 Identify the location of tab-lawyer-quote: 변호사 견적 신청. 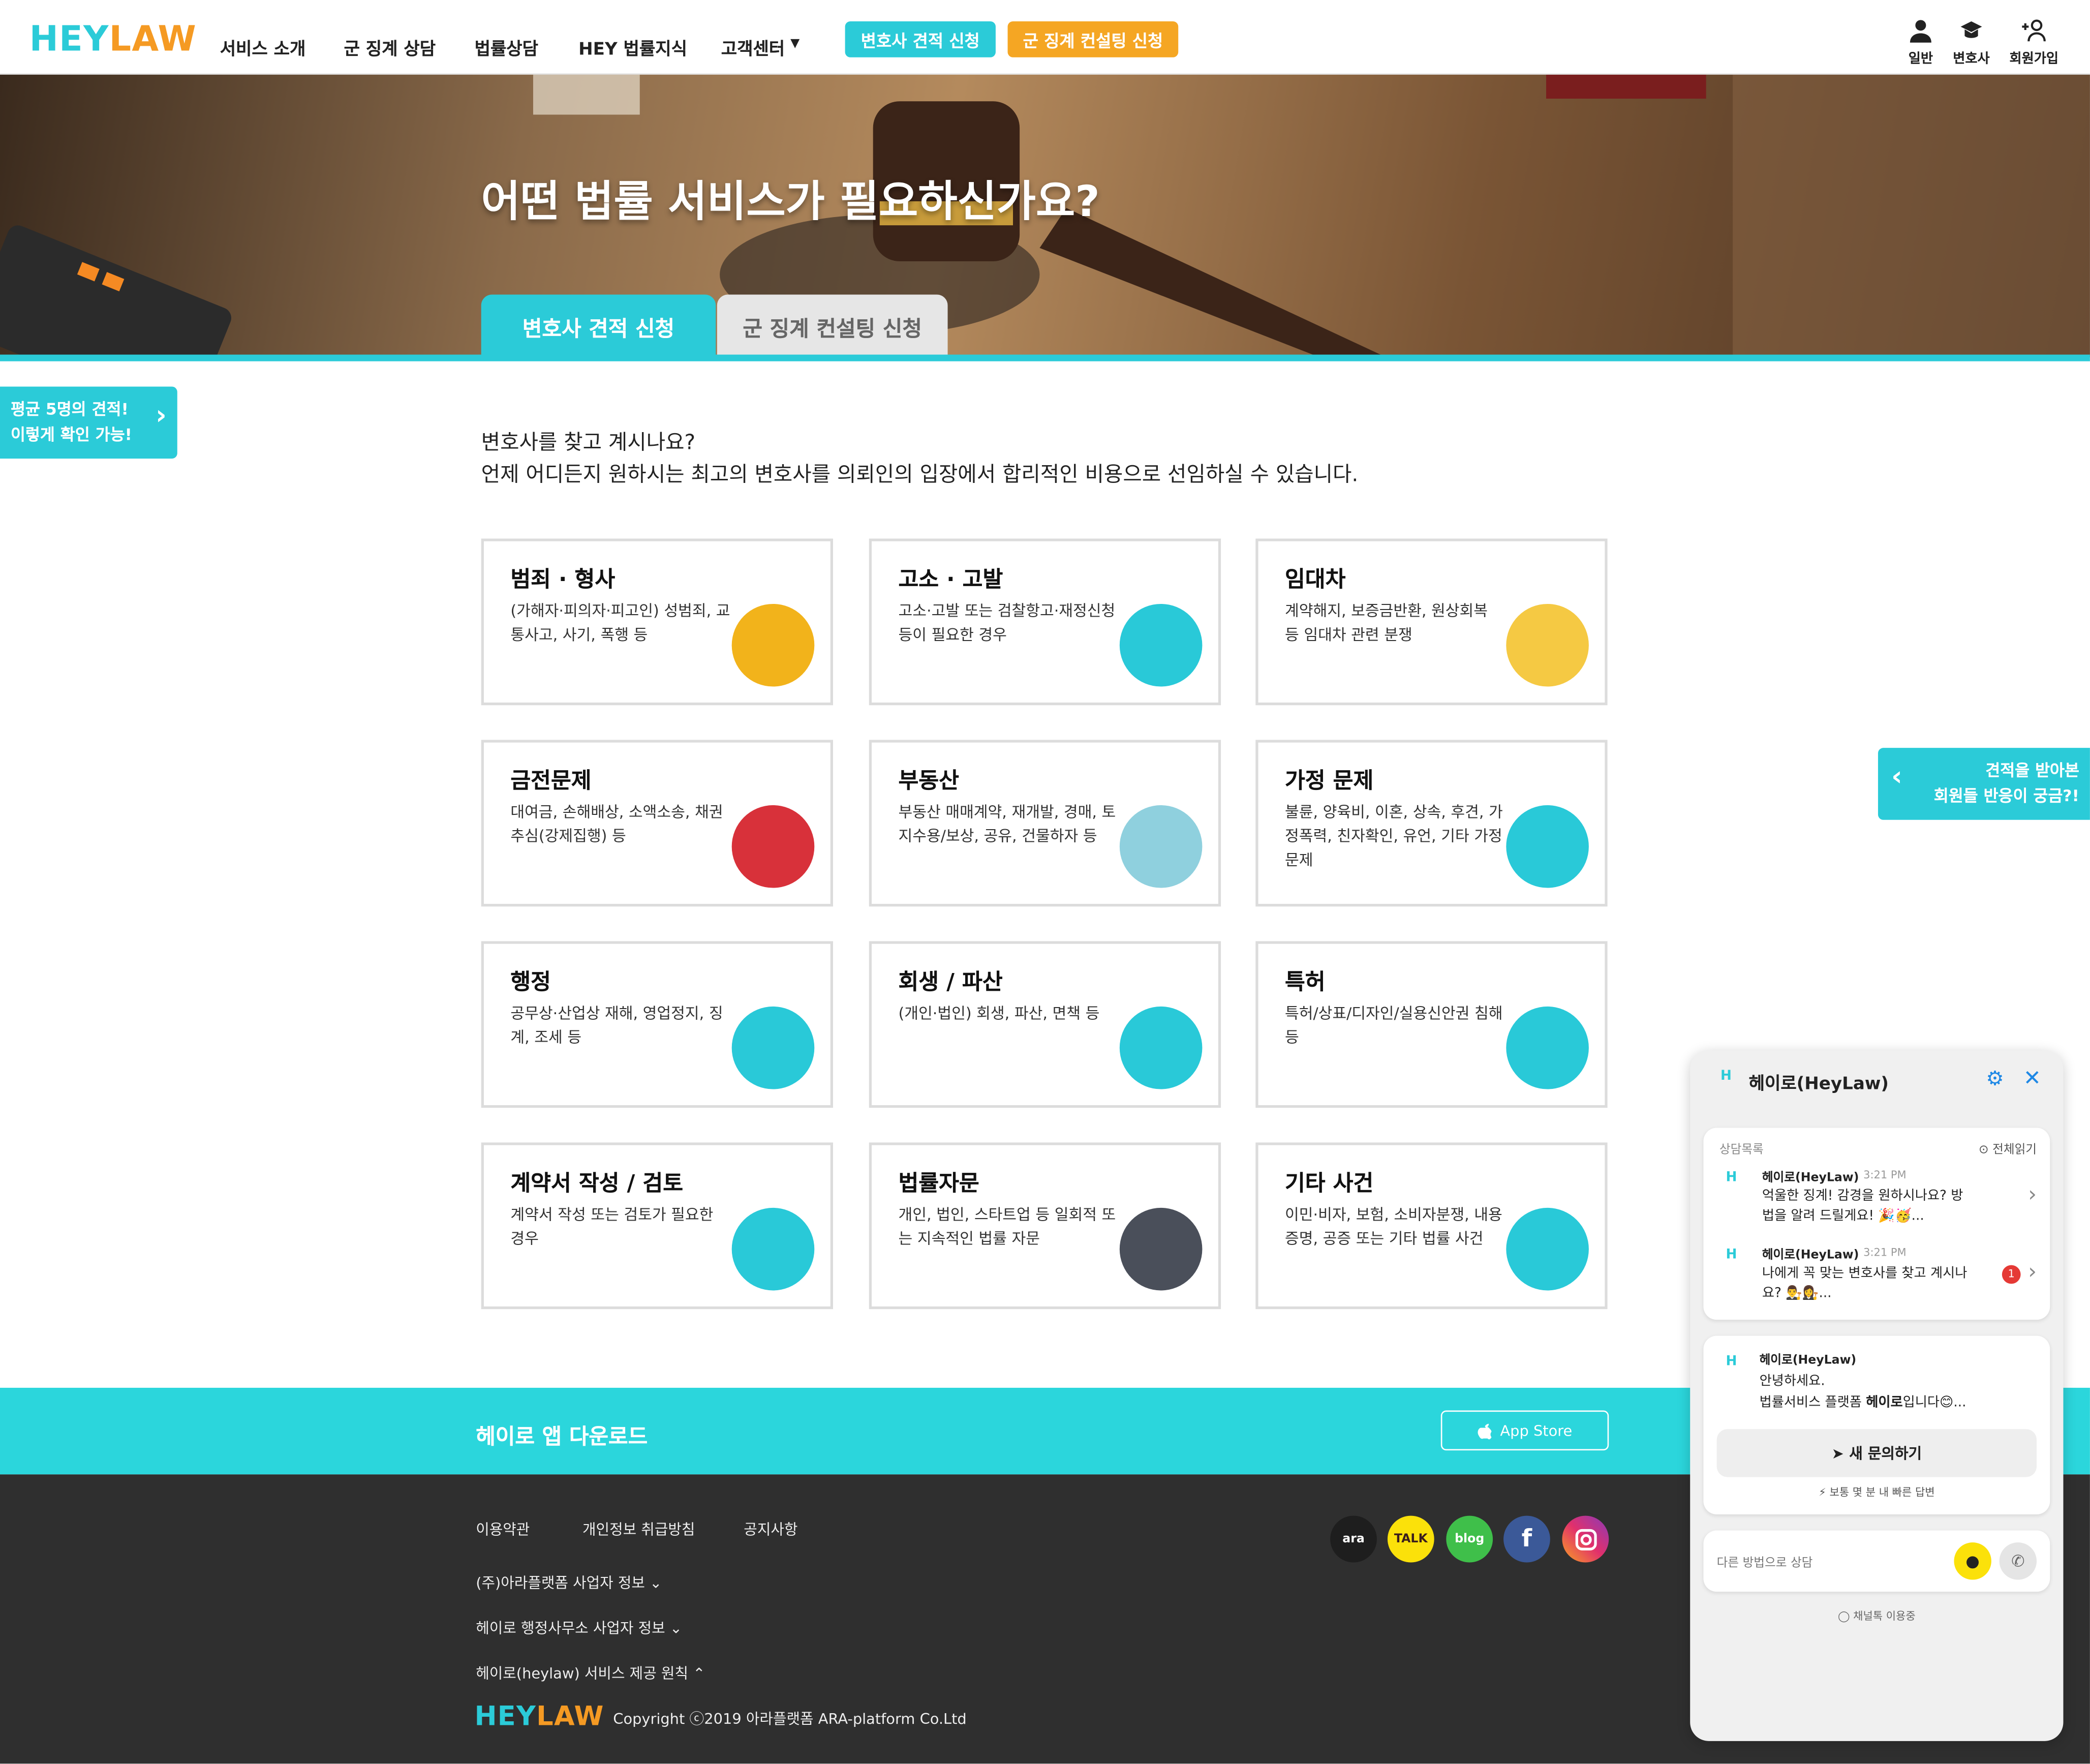
(598, 325).